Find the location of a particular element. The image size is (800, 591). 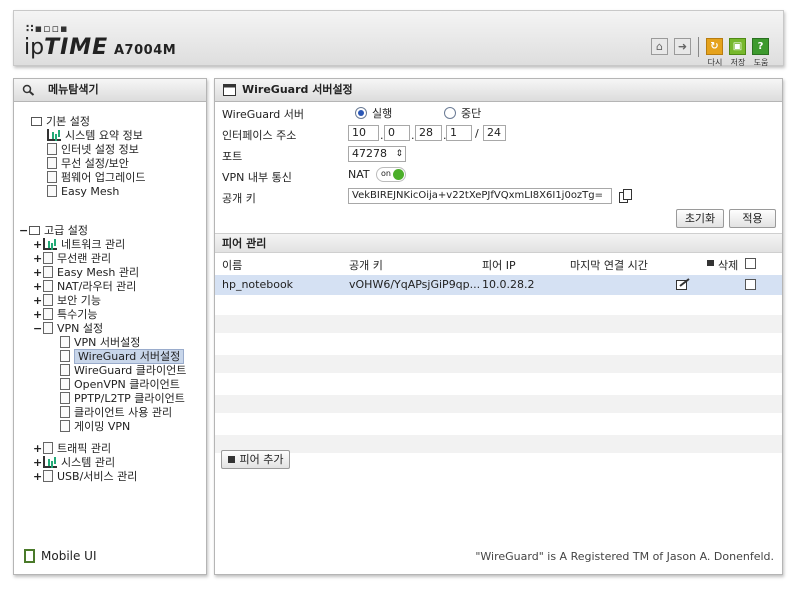

tree-label: 시스템 요약 정보 is located at coordinates (104, 135).